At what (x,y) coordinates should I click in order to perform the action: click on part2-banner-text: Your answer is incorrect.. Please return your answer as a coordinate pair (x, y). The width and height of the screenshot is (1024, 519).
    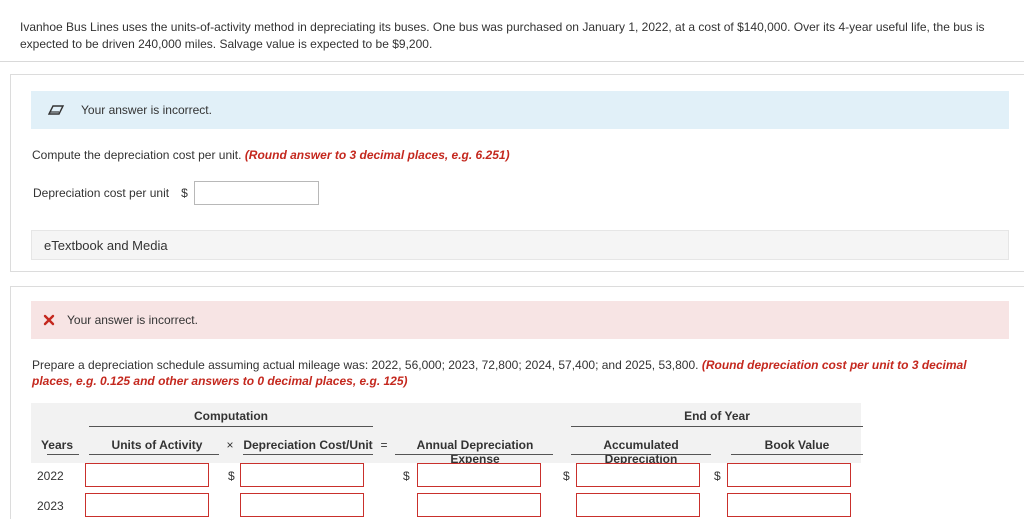
    Looking at the image, I should click on (132, 320).